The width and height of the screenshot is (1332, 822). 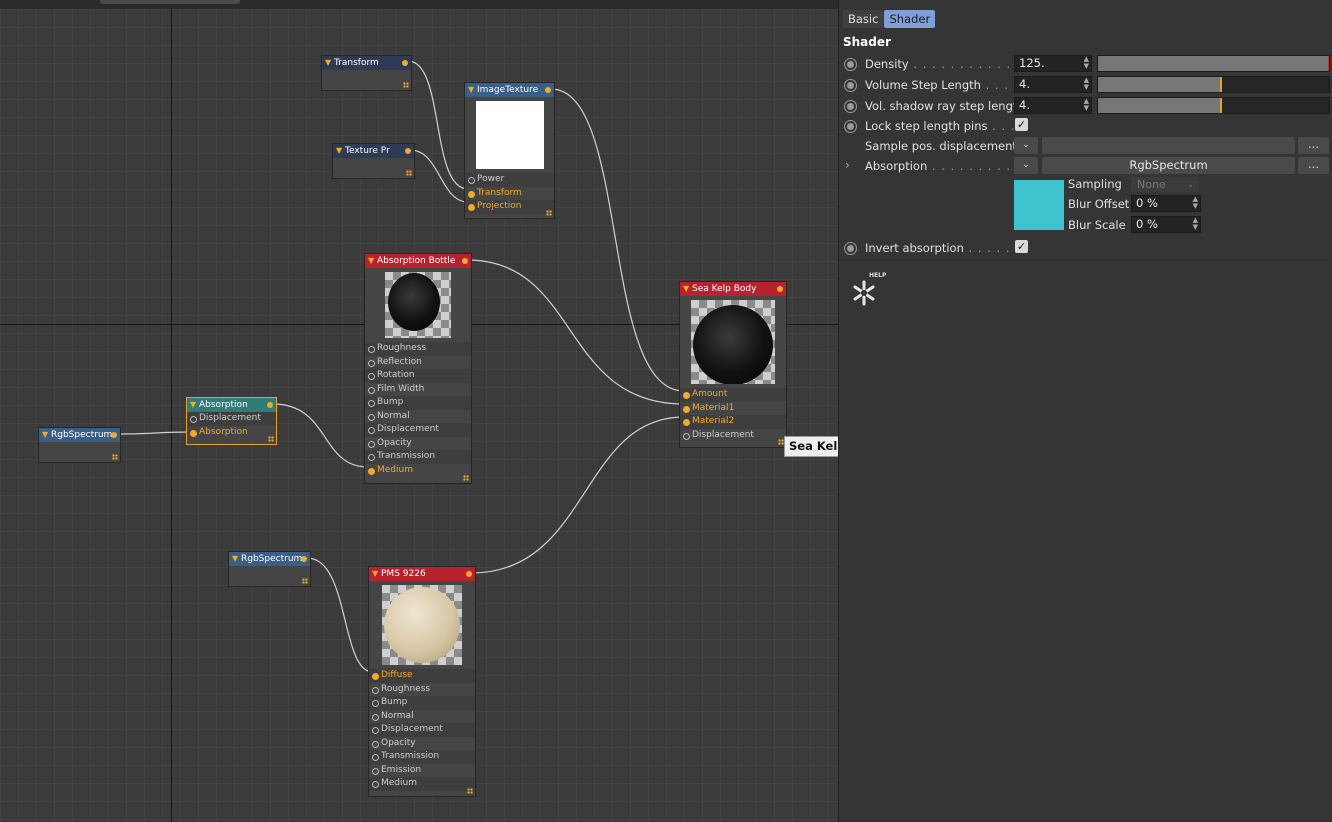 What do you see at coordinates (1021, 124) in the screenshot?
I see `lock-step-checkbox: ✓` at bounding box center [1021, 124].